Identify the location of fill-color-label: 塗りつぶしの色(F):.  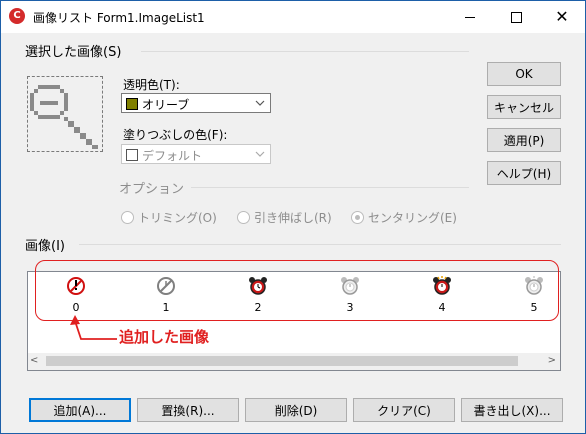
(175, 135).